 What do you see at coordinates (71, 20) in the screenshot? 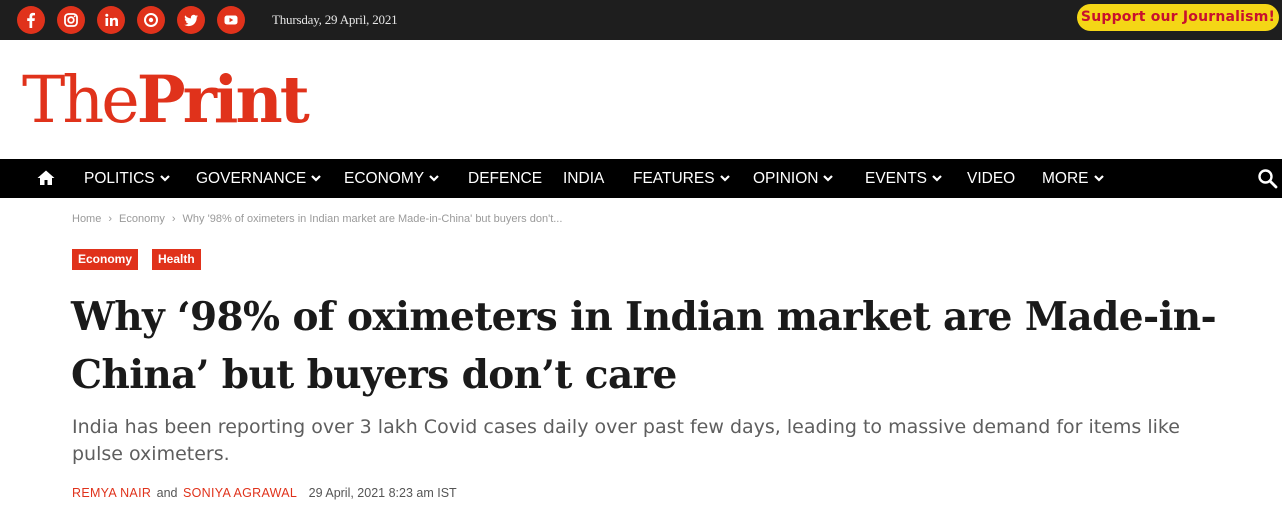
I see `instagram-icon` at bounding box center [71, 20].